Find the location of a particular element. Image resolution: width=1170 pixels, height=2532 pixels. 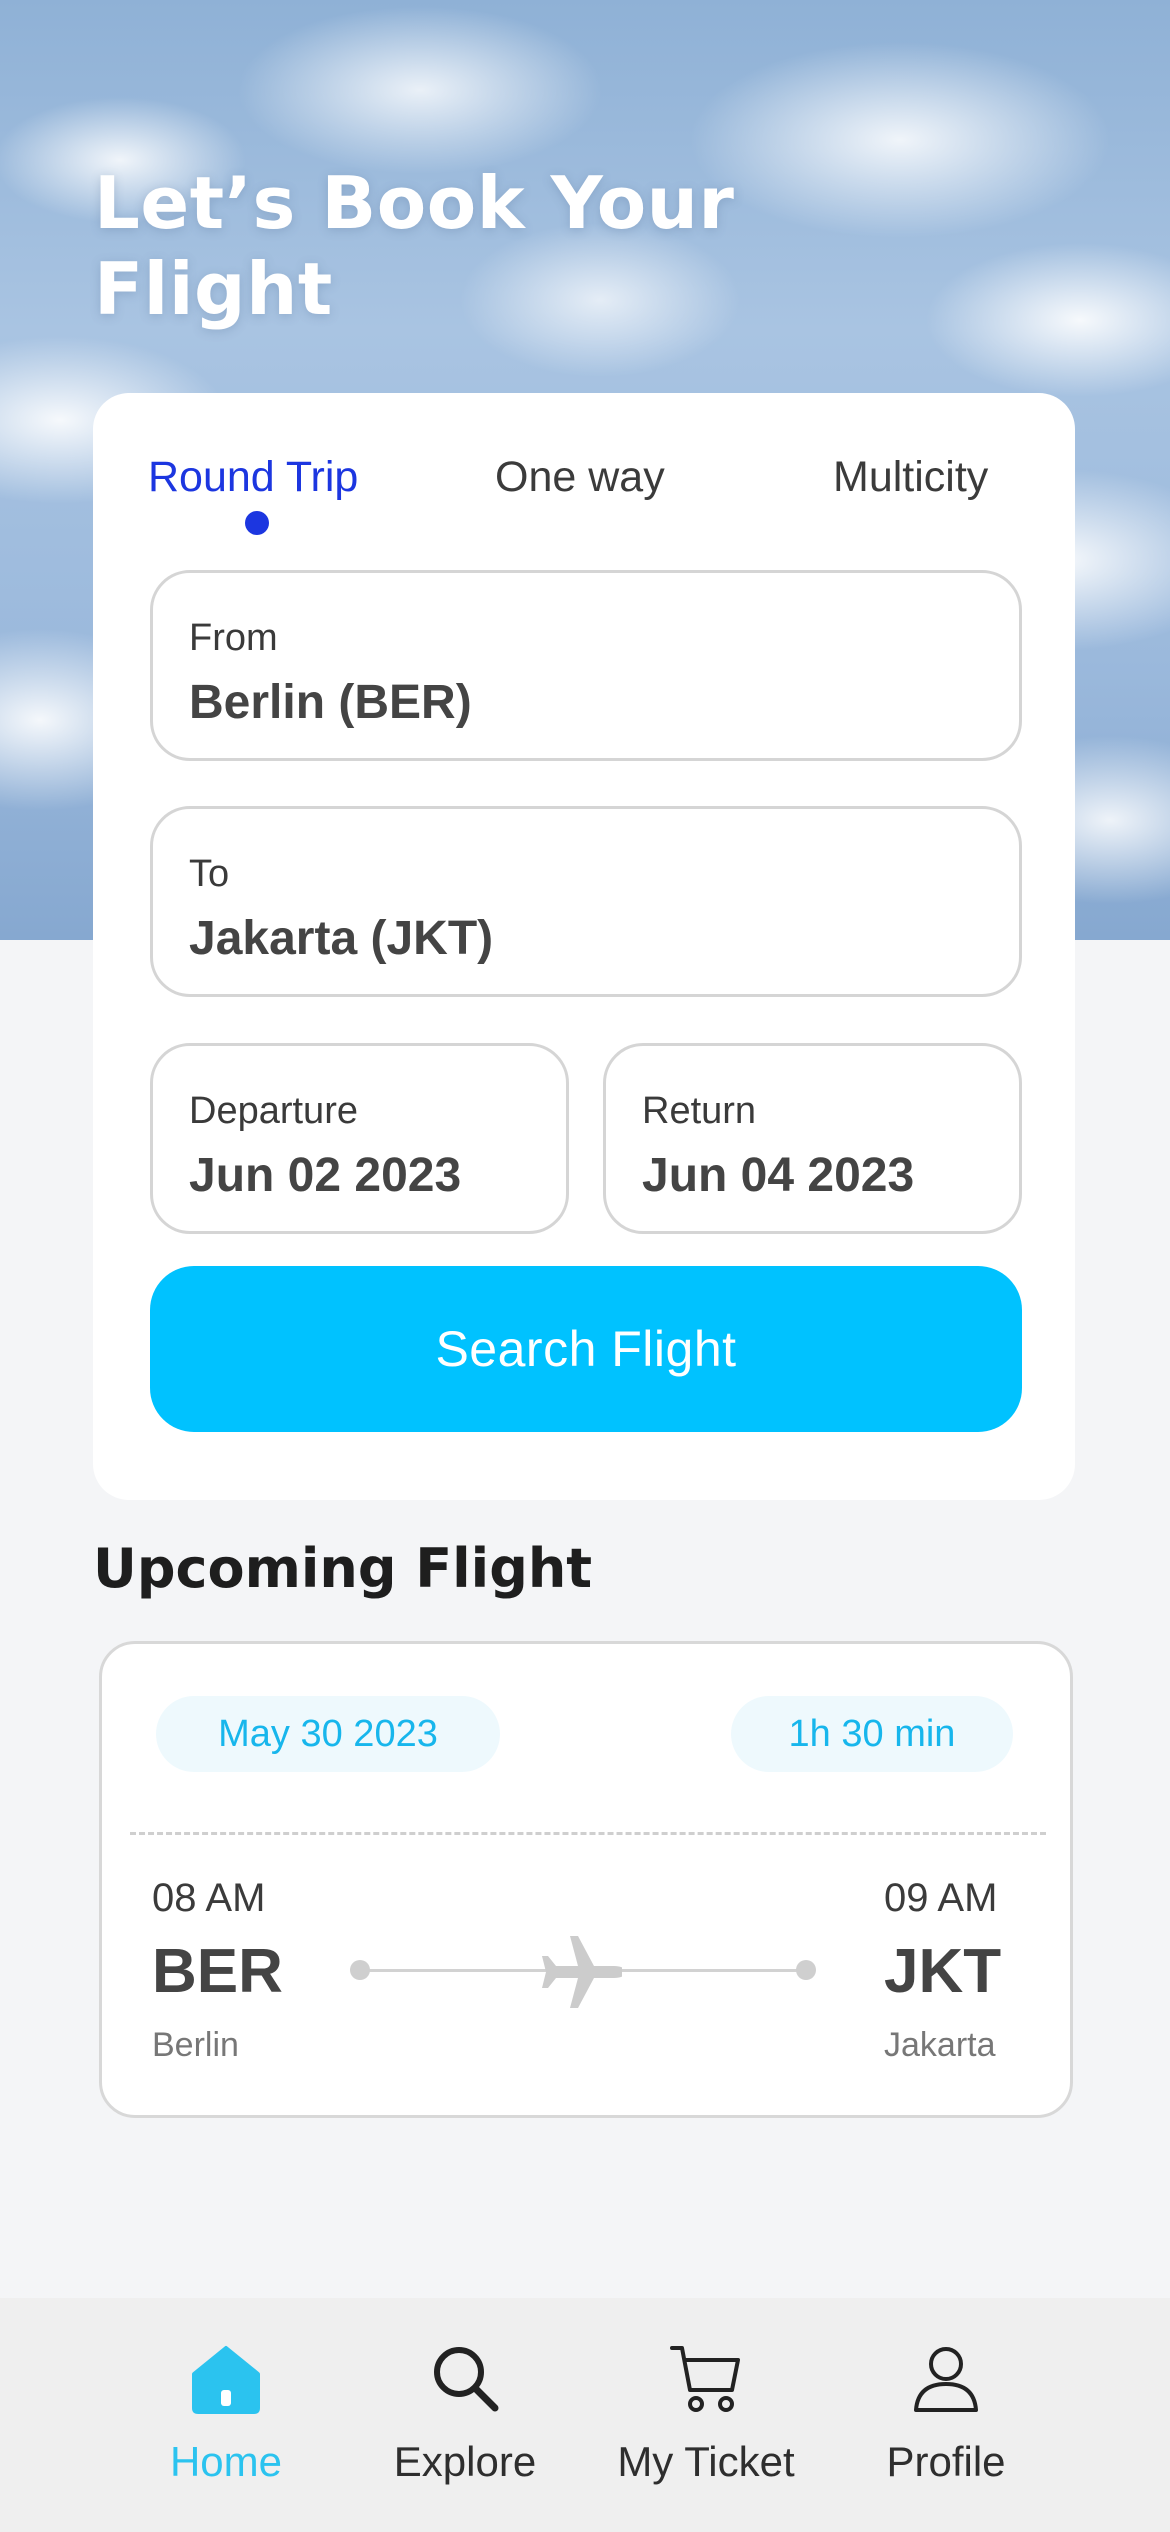

arrival-code: JKT is located at coordinates (943, 1971).